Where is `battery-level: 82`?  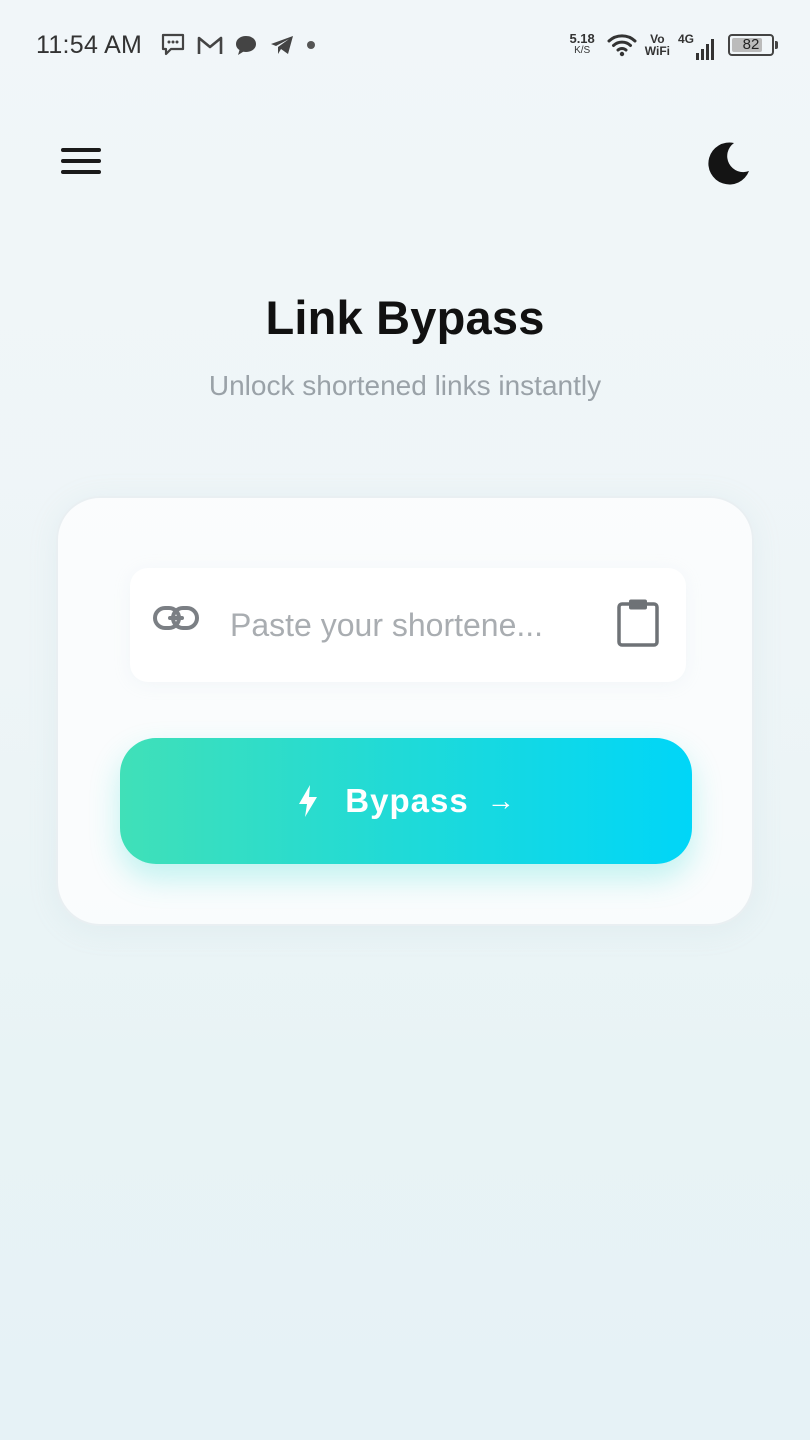 battery-level: 82 is located at coordinates (751, 44).